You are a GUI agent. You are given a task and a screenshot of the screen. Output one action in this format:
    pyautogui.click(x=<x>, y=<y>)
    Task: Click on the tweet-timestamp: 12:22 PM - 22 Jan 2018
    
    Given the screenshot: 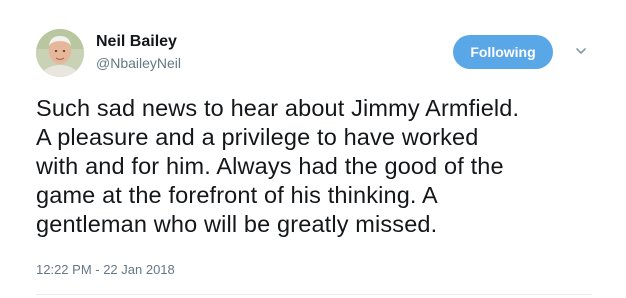 What is the action you would take?
    pyautogui.click(x=105, y=270)
    